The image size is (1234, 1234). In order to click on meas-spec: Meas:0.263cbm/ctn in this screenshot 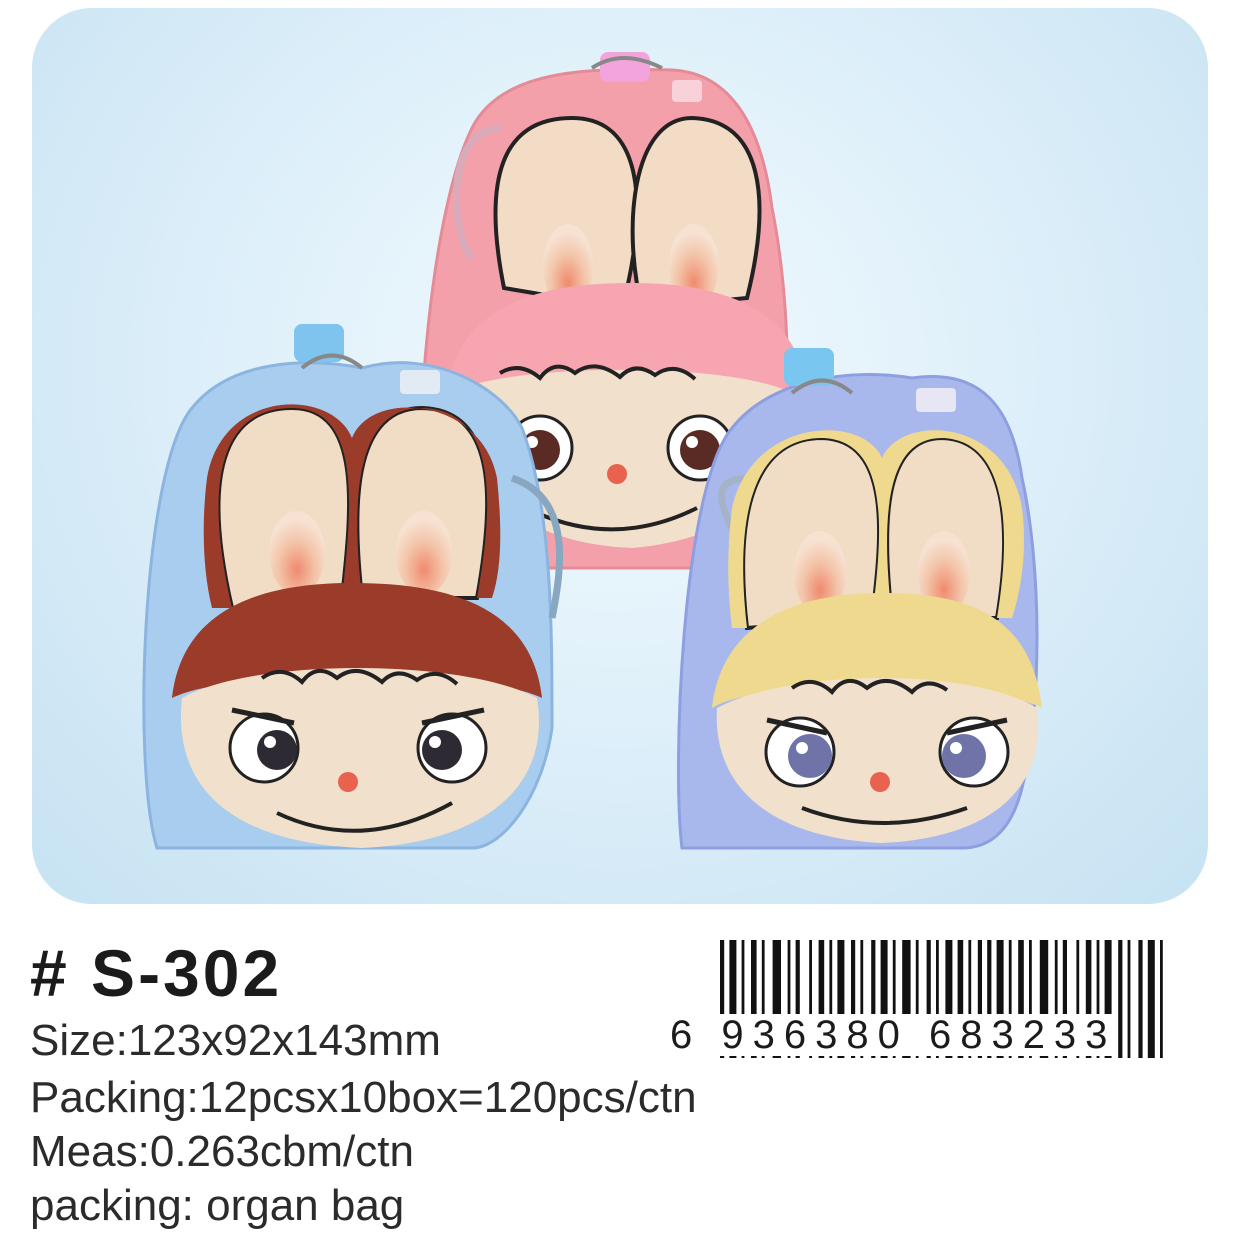, I will do `click(222, 1151)`.